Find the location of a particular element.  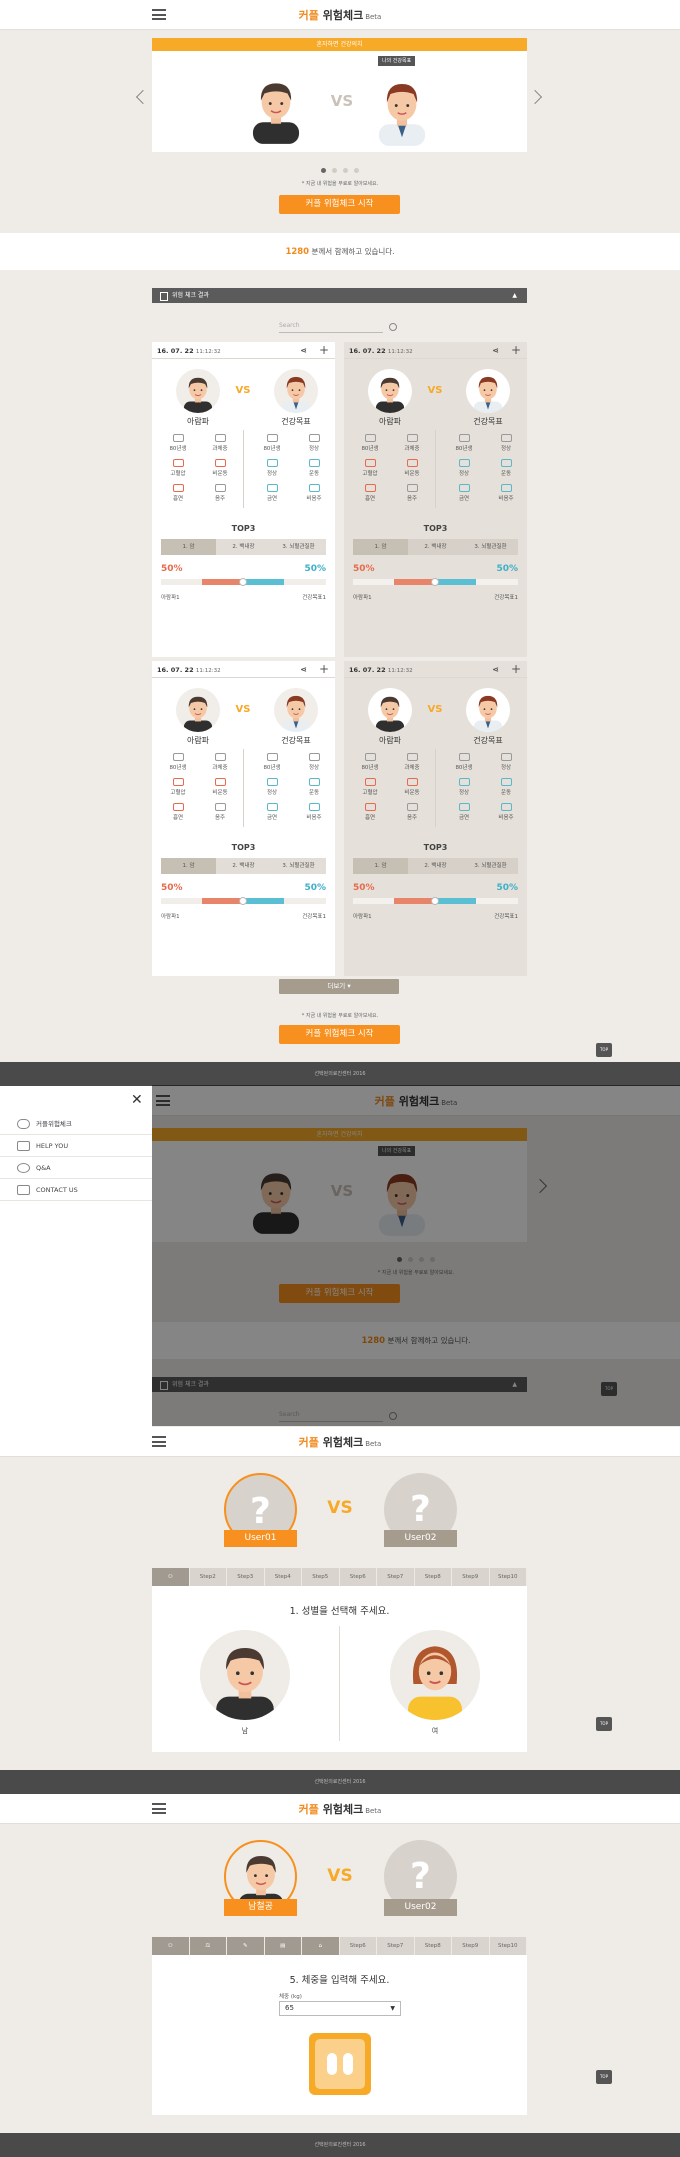

female-option is located at coordinates (435, 1675).